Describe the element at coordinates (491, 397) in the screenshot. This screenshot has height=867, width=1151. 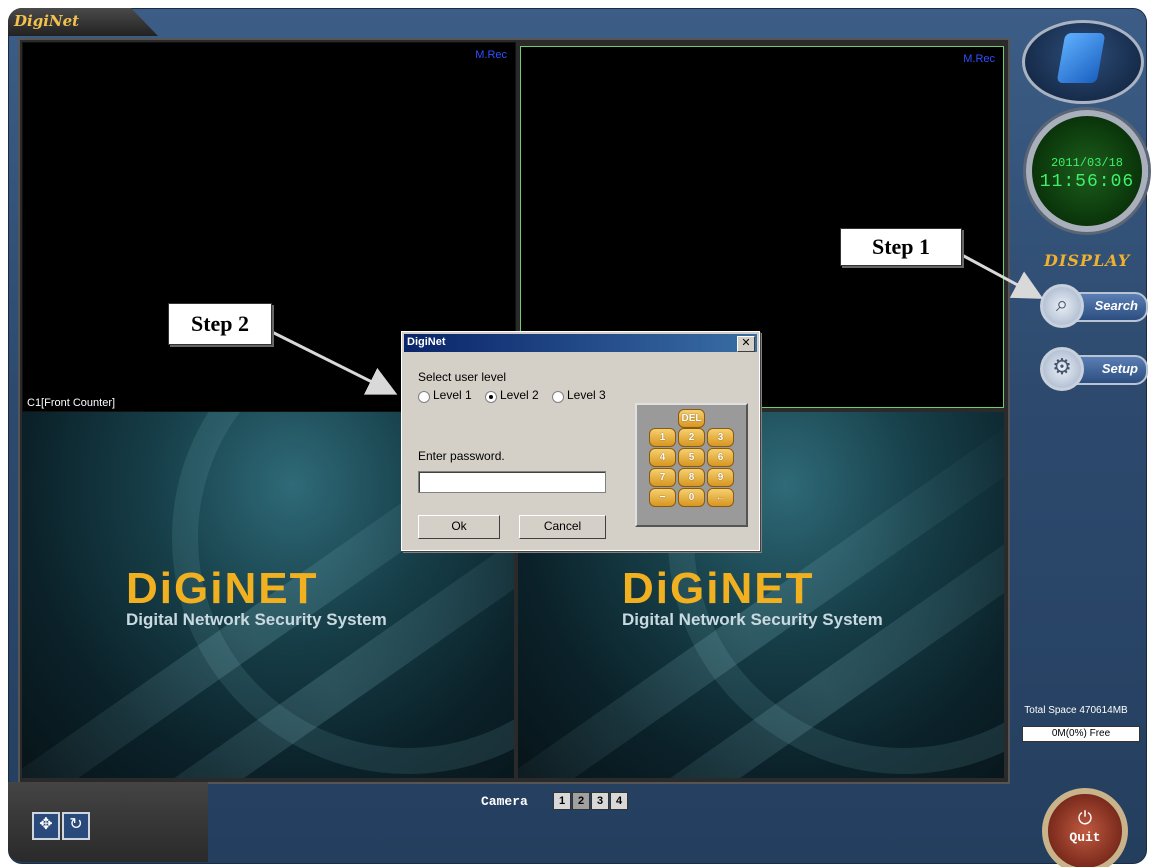
I see `level-2-radio` at that location.